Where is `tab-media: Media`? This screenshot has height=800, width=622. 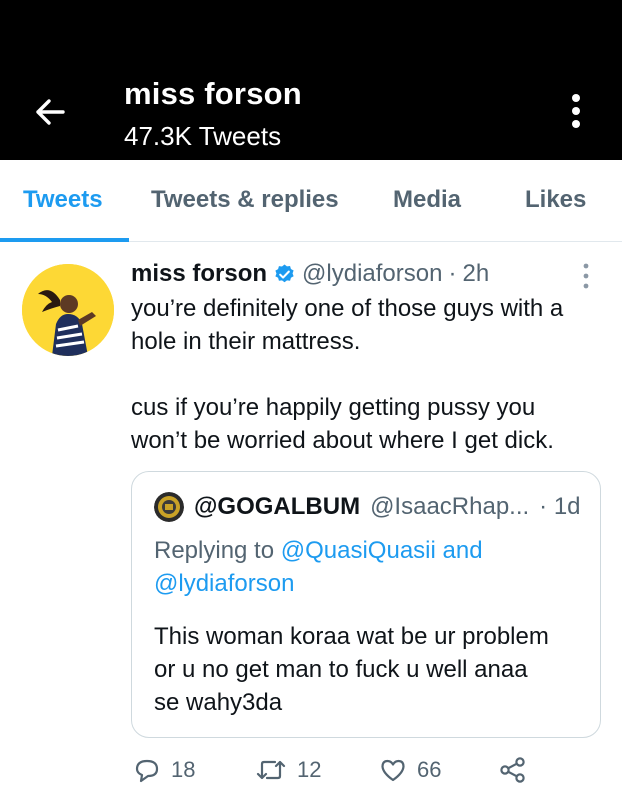
tab-media: Media is located at coordinates (427, 200).